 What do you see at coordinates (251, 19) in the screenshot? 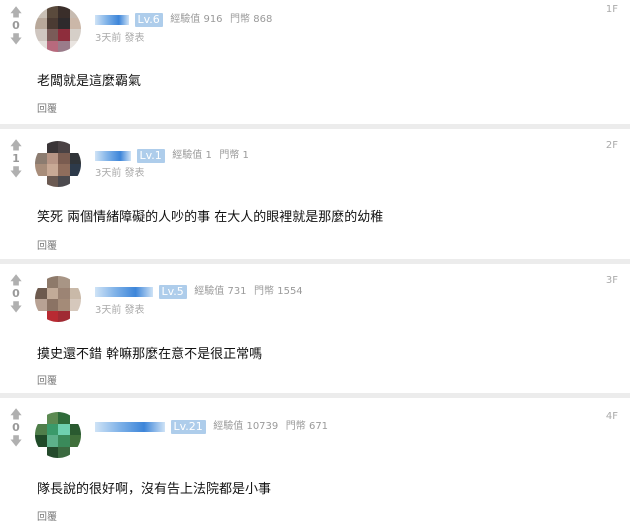
I see `coin-value: 門幣 868` at bounding box center [251, 19].